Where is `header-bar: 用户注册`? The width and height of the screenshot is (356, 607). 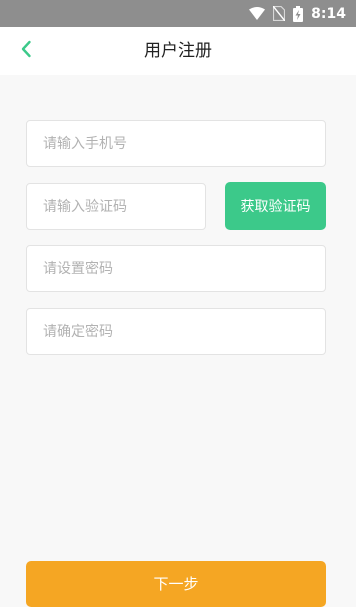
header-bar: 用户注册 is located at coordinates (178, 51).